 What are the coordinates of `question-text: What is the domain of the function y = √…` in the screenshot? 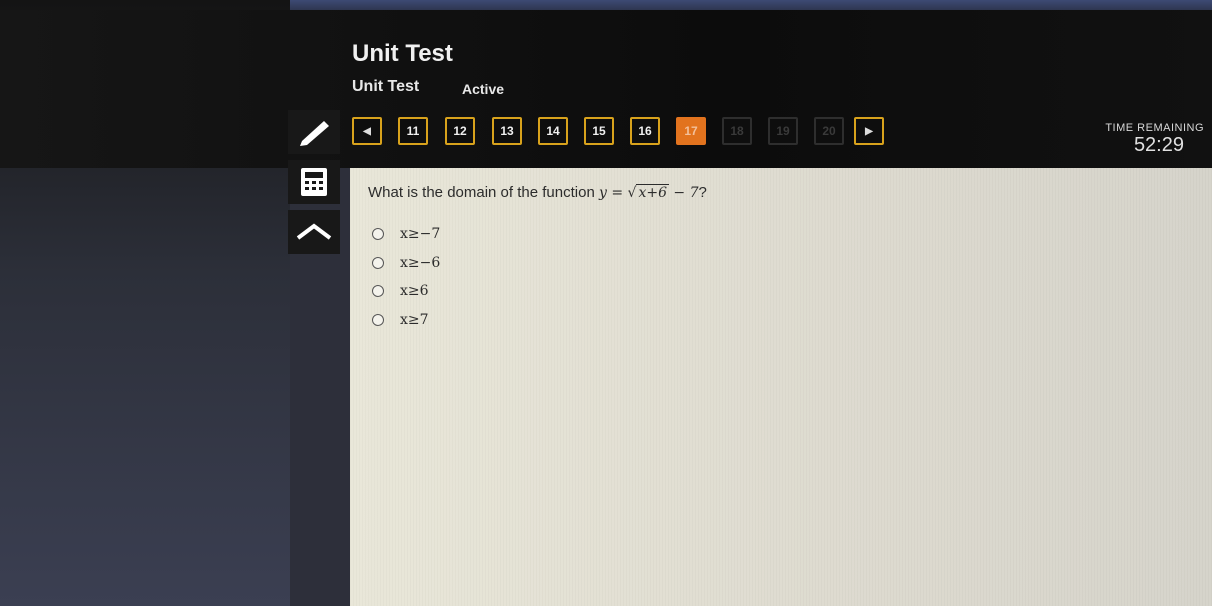 It's located at (537, 192).